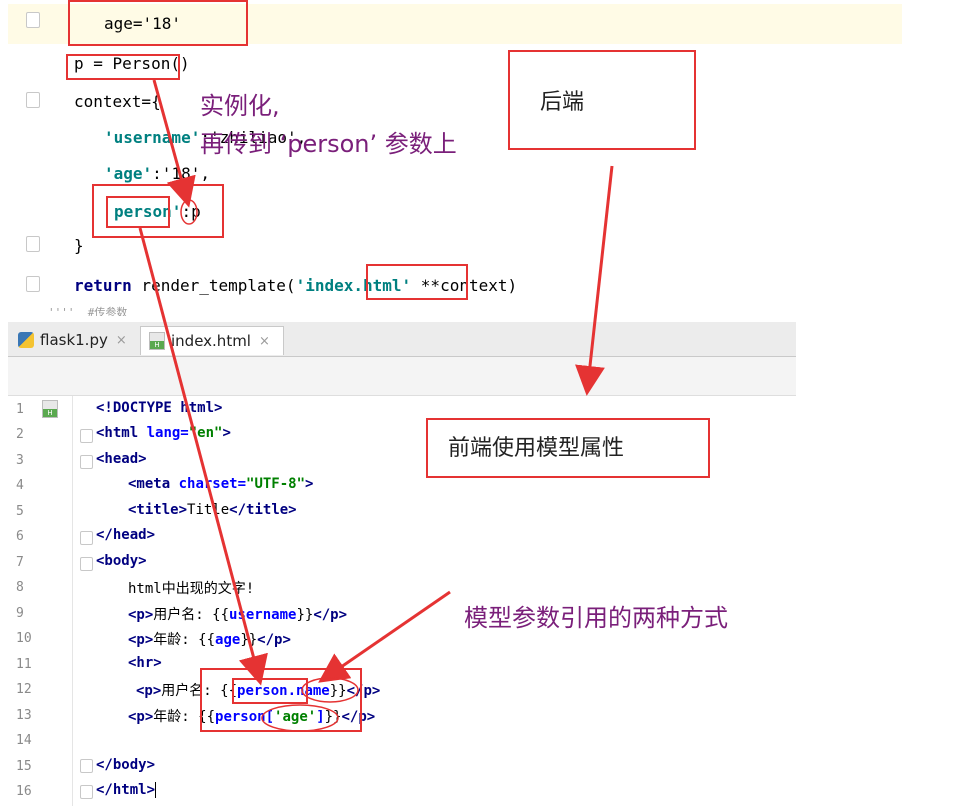 This screenshot has height=809, width=967. I want to click on arrow-instance-to-p, so click(174, 143).